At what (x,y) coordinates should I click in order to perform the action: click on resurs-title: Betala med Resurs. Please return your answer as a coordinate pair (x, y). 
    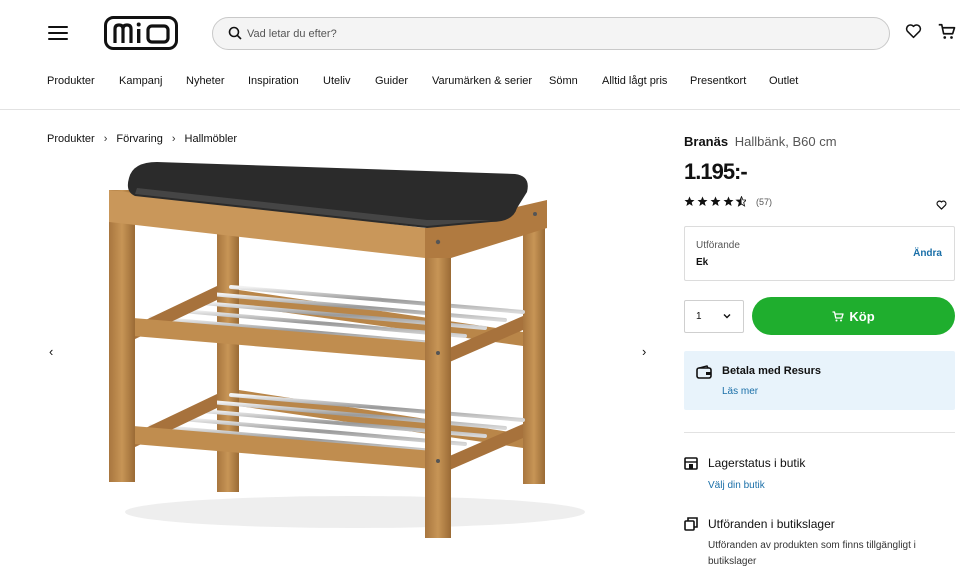
    Looking at the image, I should click on (772, 371).